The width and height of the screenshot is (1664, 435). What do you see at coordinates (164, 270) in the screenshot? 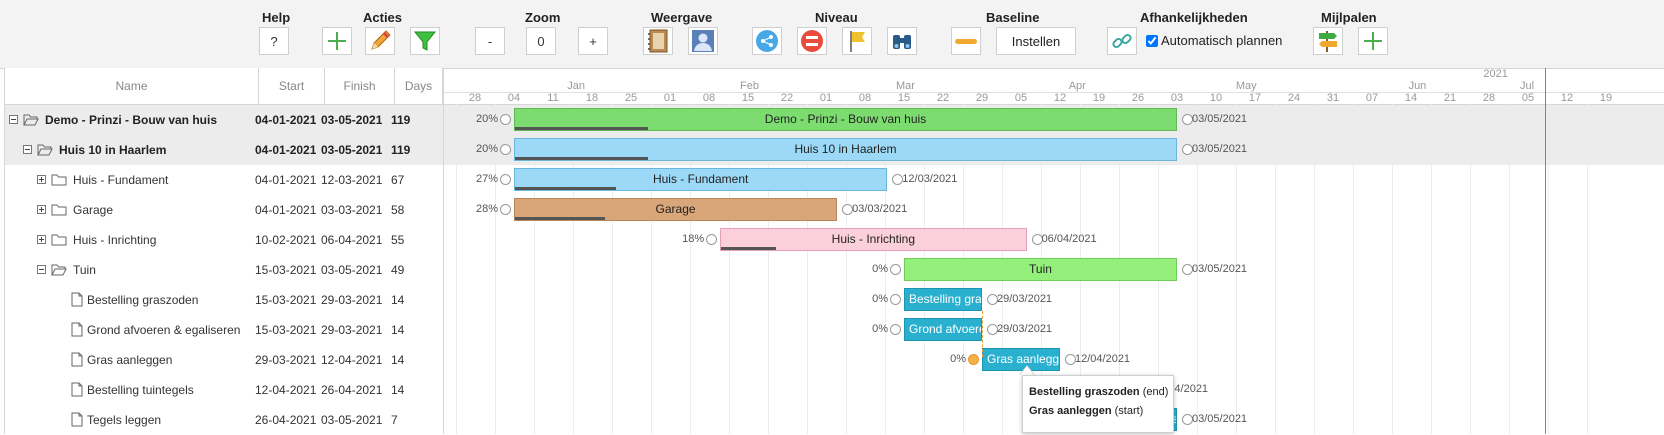
I see `task-name: Tuin` at bounding box center [164, 270].